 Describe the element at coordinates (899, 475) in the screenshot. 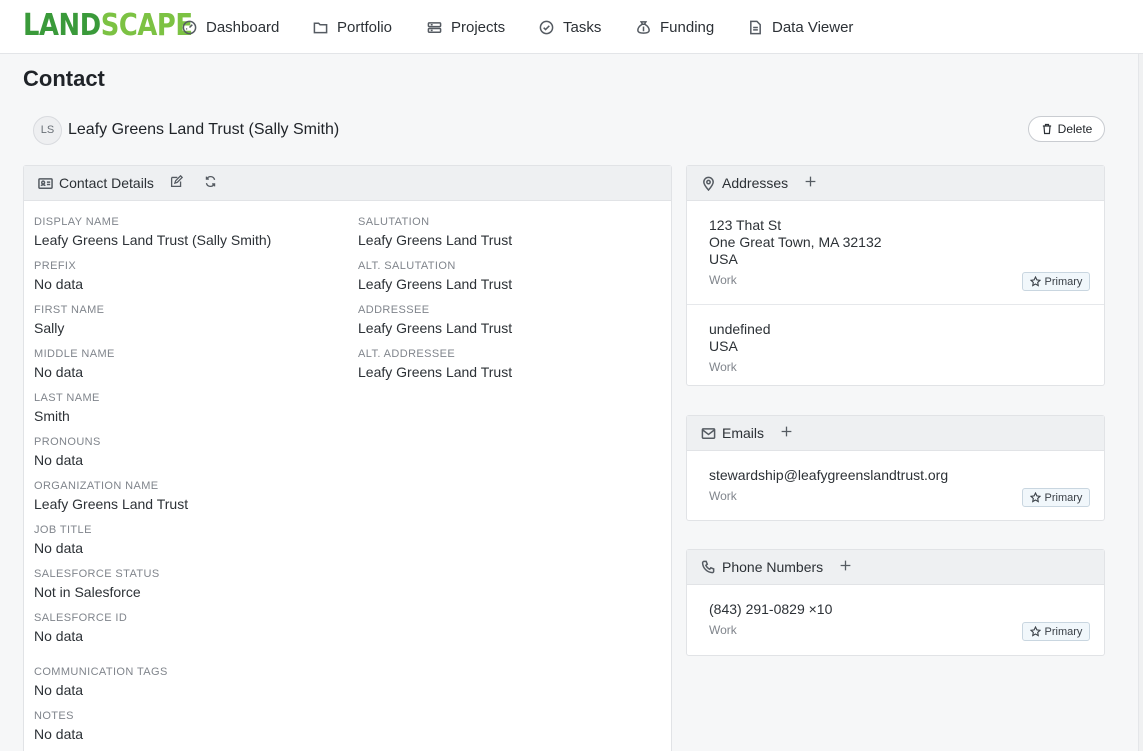

I see `email-address: stewardship@leafygreenslandtrust.org` at that location.